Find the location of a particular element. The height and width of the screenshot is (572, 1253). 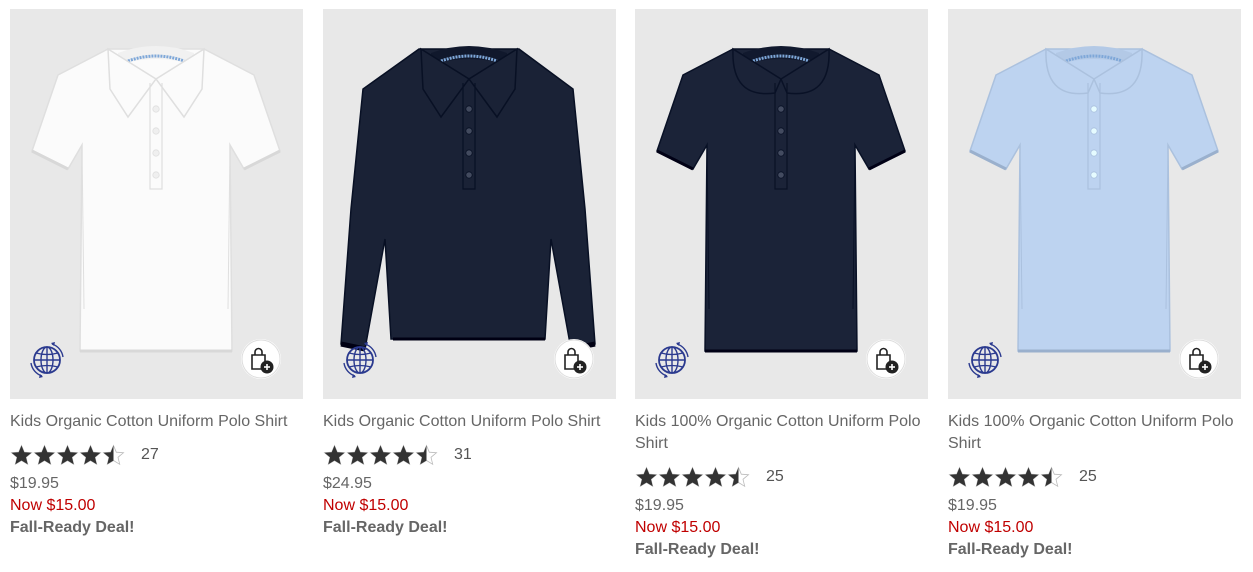

review-count: 31 is located at coordinates (463, 454).